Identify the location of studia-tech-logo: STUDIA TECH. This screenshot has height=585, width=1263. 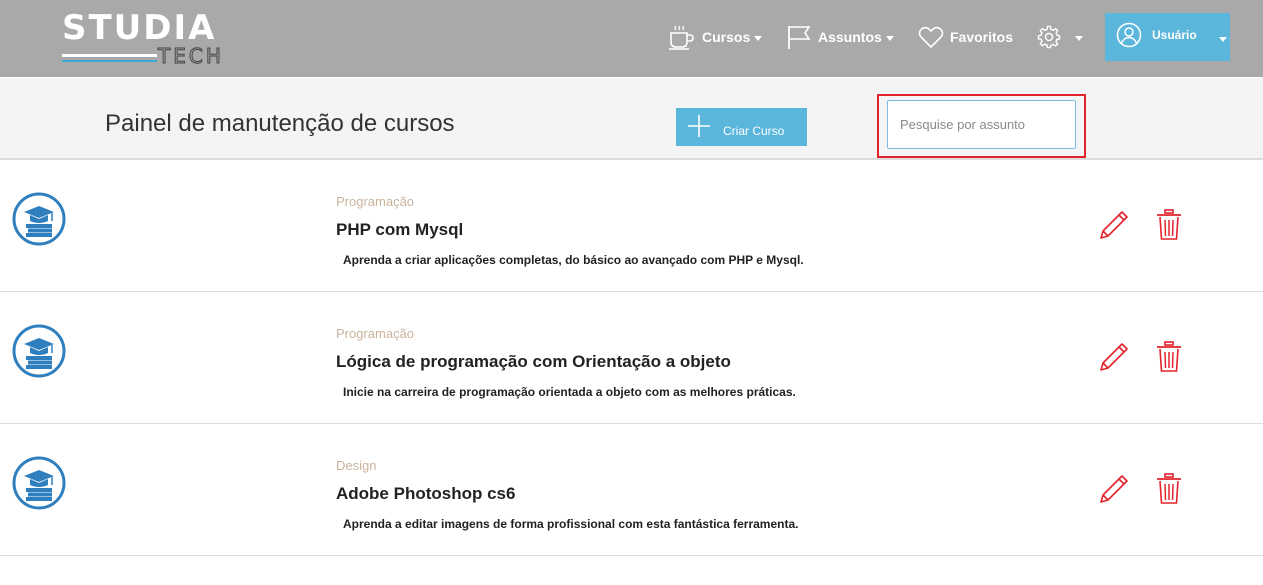
(145, 39).